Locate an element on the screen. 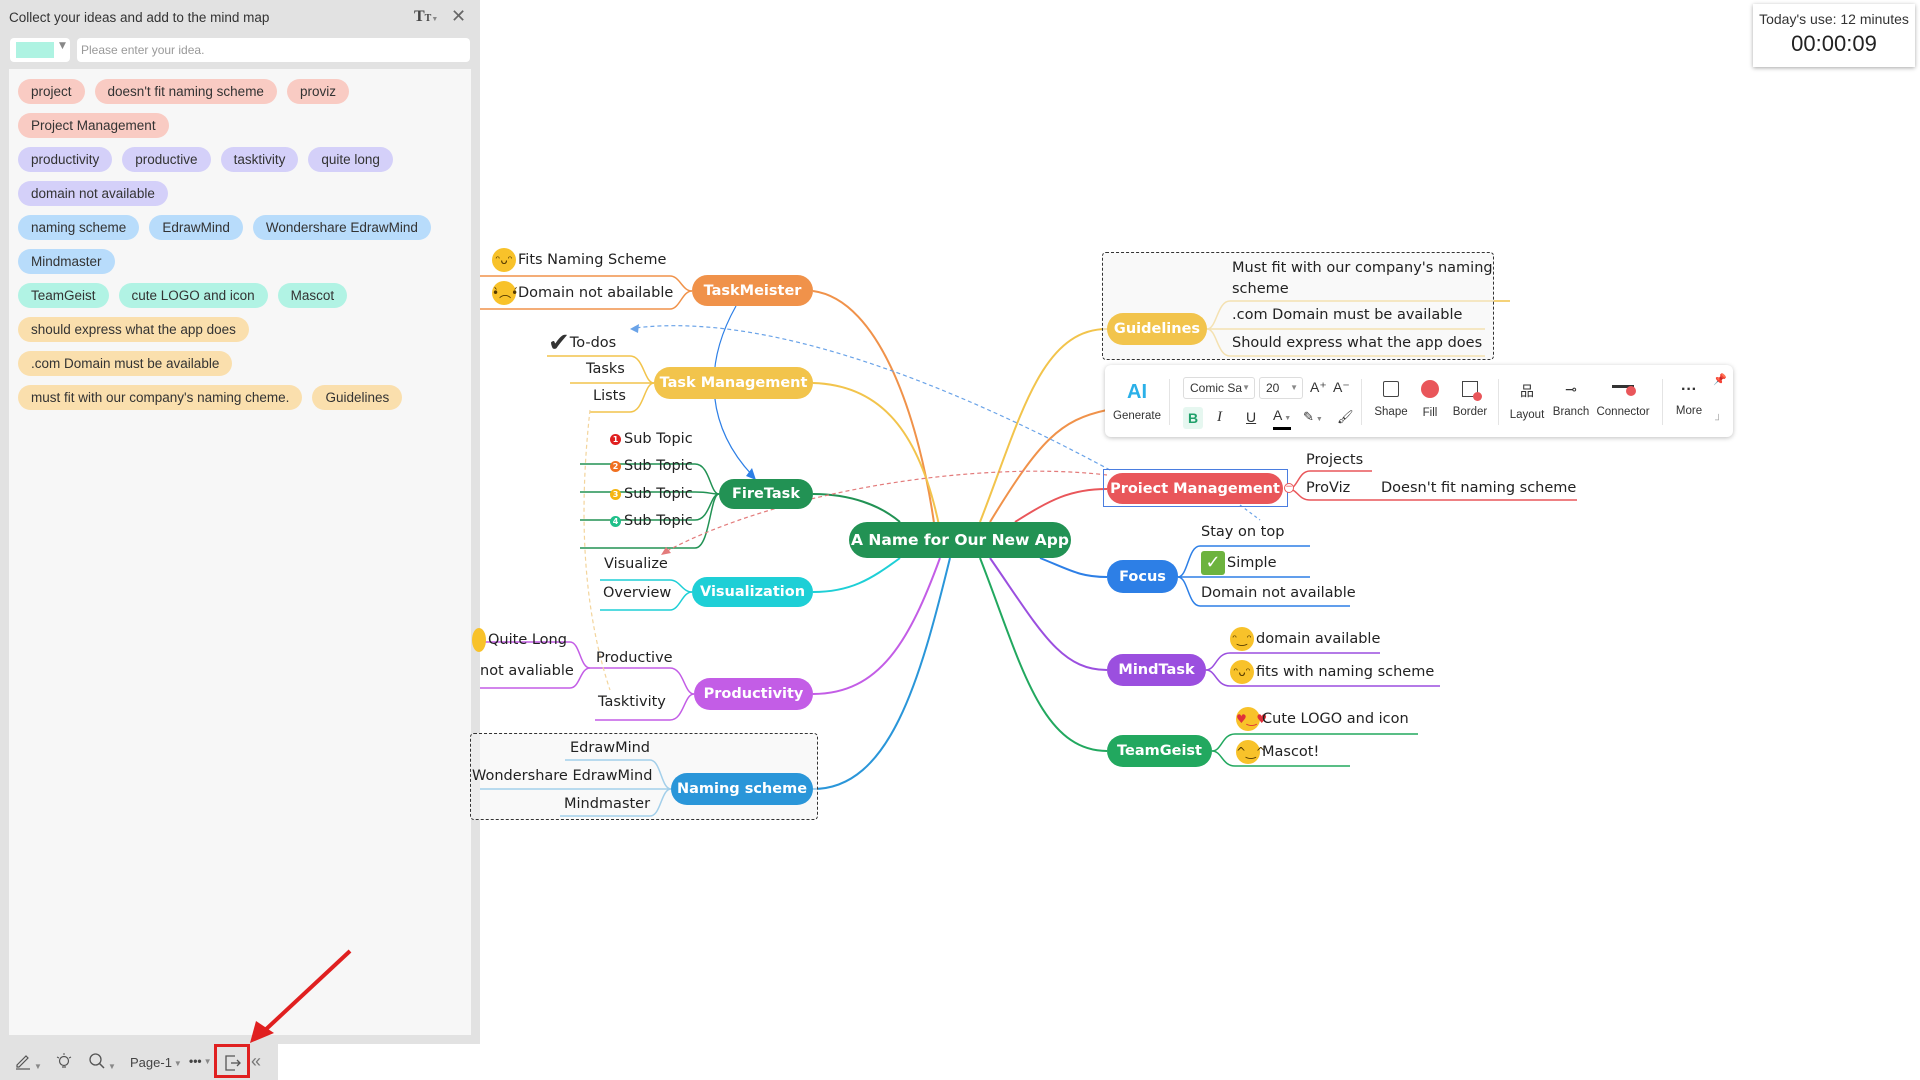 Image resolution: width=1920 pixels, height=1080 pixels. subtopic: ^‿^Mascot! is located at coordinates (1277, 752).